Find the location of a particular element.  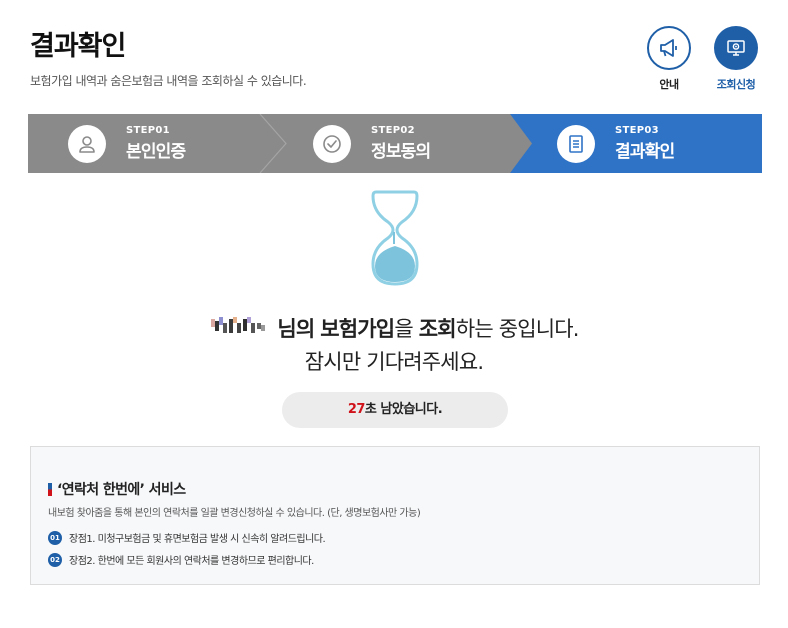

guide-button: 안내 is located at coordinates (669, 59).